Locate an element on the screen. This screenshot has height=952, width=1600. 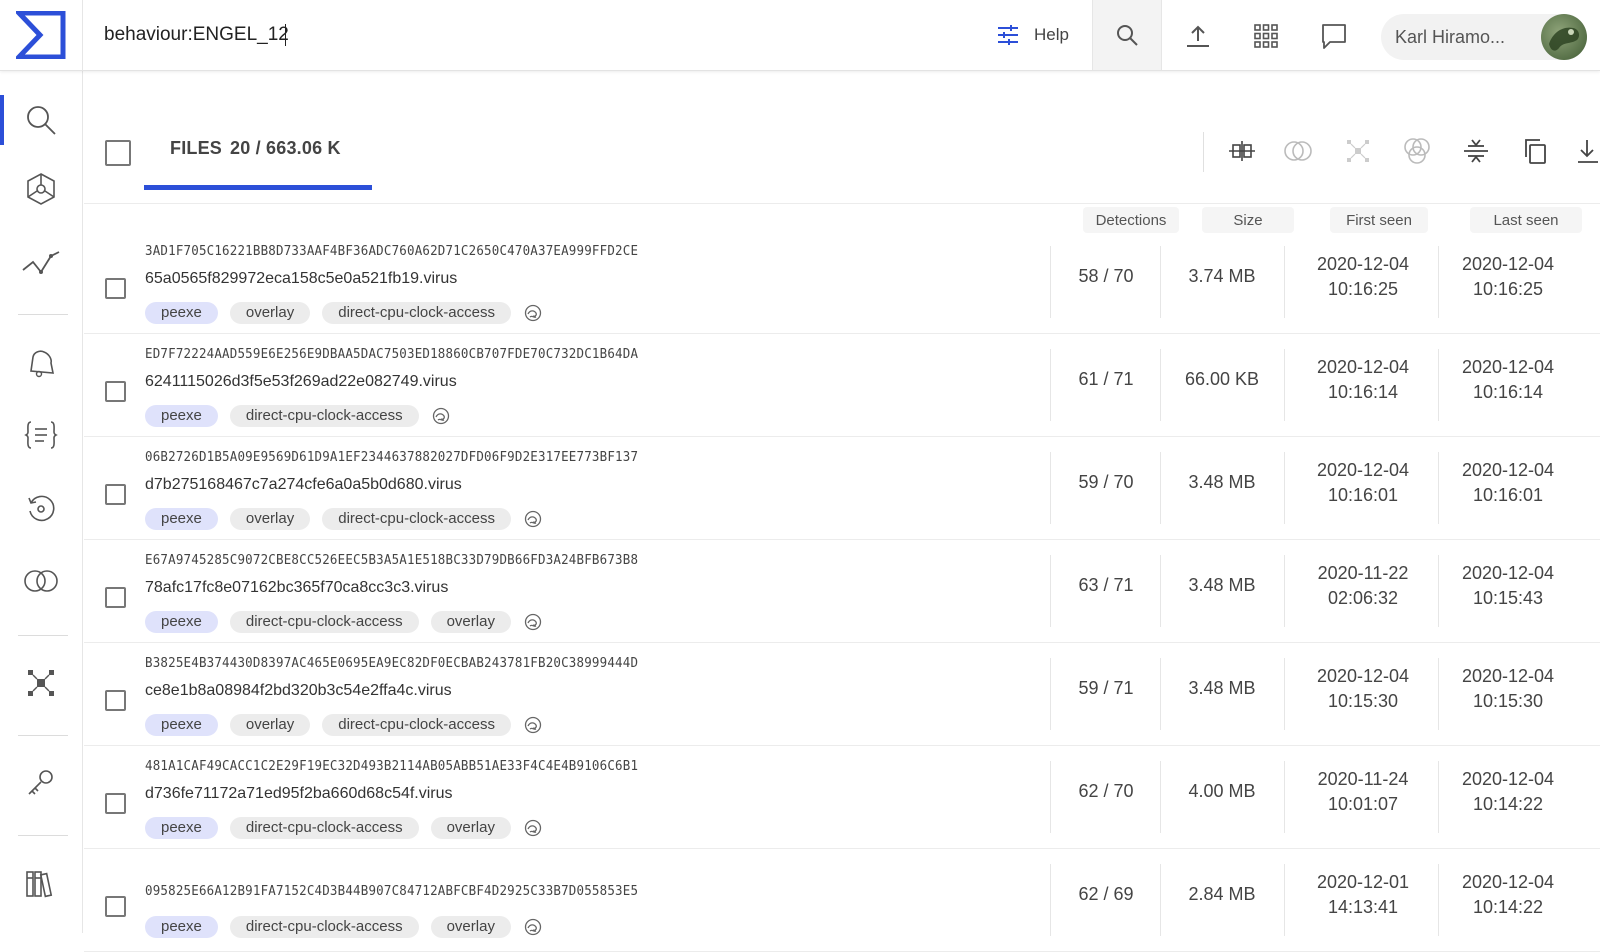
files-count: 20 / 663.06 K is located at coordinates (285, 148).